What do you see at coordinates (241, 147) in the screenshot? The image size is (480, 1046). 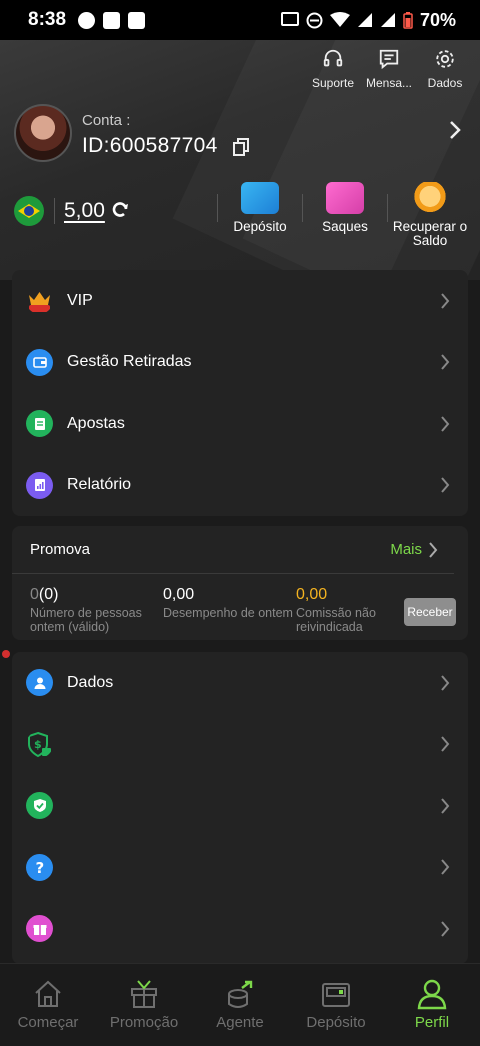 I see `copy-icon` at bounding box center [241, 147].